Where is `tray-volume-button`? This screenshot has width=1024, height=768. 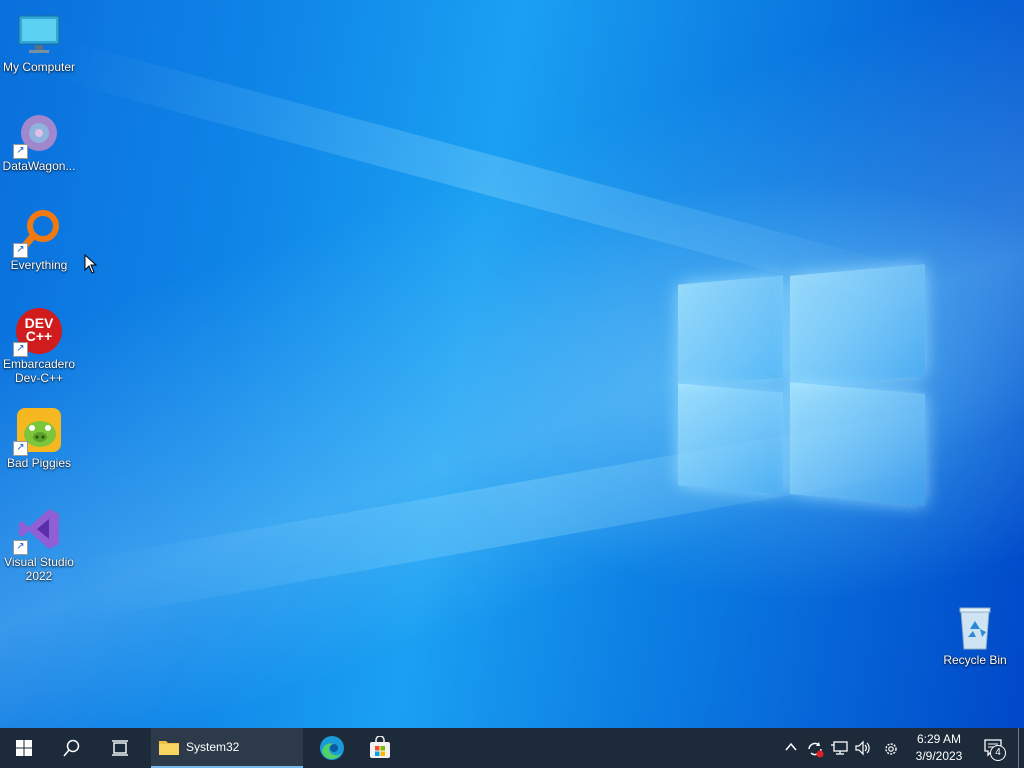
tray-volume-button is located at coordinates (862, 748).